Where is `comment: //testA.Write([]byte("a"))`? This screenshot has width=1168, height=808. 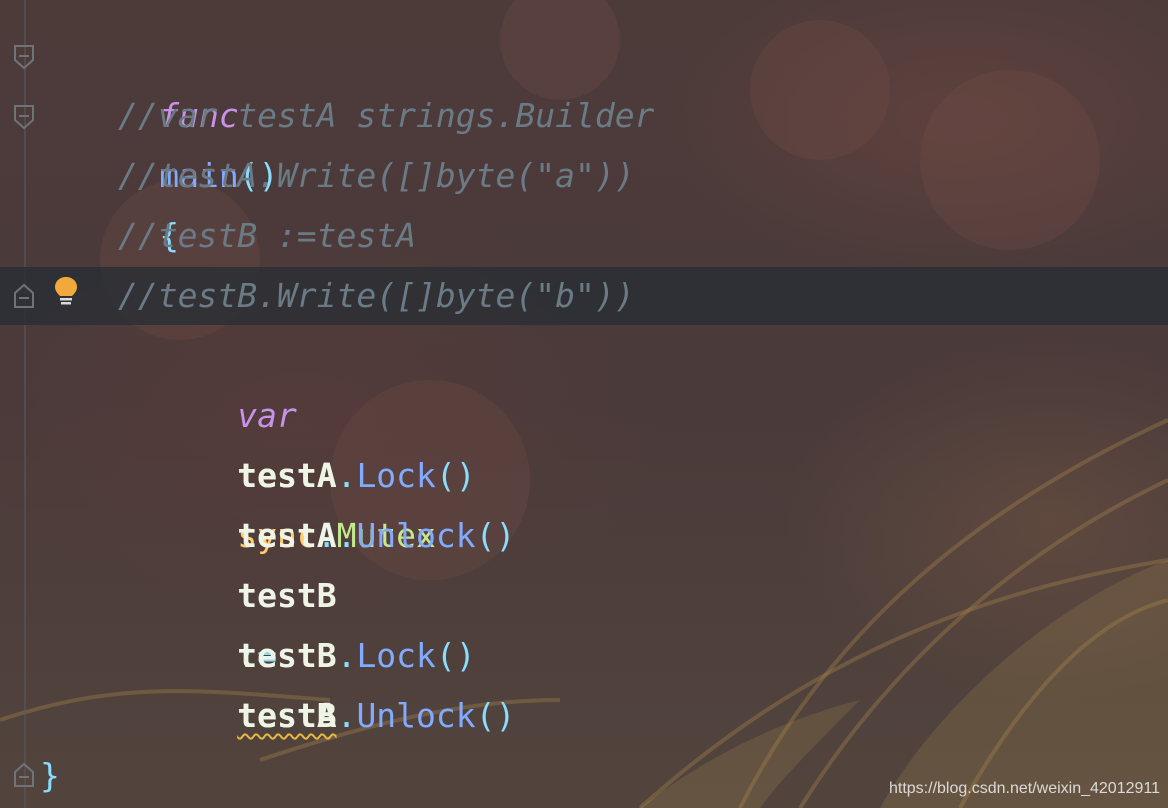
comment: //testA.Write([]byte("a")) is located at coordinates (376, 175).